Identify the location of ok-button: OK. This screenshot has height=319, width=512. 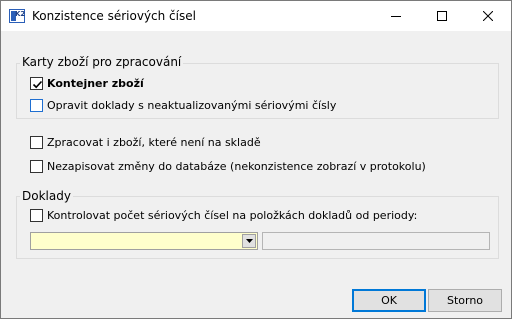
(389, 300).